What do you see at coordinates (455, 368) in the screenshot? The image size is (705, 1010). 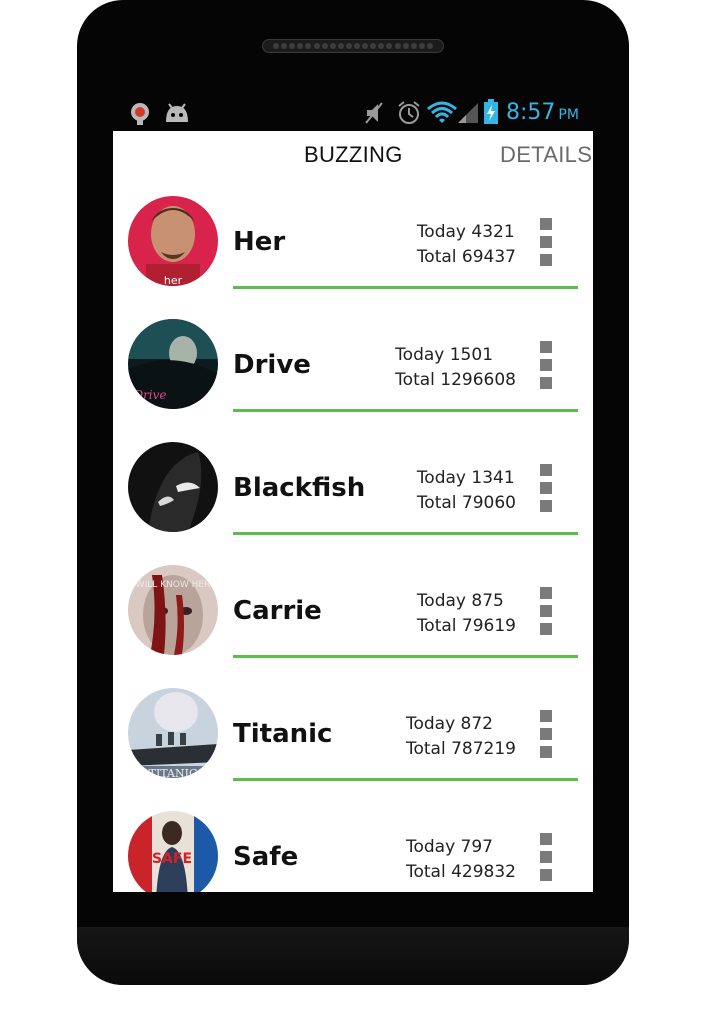 I see `movie-stats: Today 1501 Total 1296608` at bounding box center [455, 368].